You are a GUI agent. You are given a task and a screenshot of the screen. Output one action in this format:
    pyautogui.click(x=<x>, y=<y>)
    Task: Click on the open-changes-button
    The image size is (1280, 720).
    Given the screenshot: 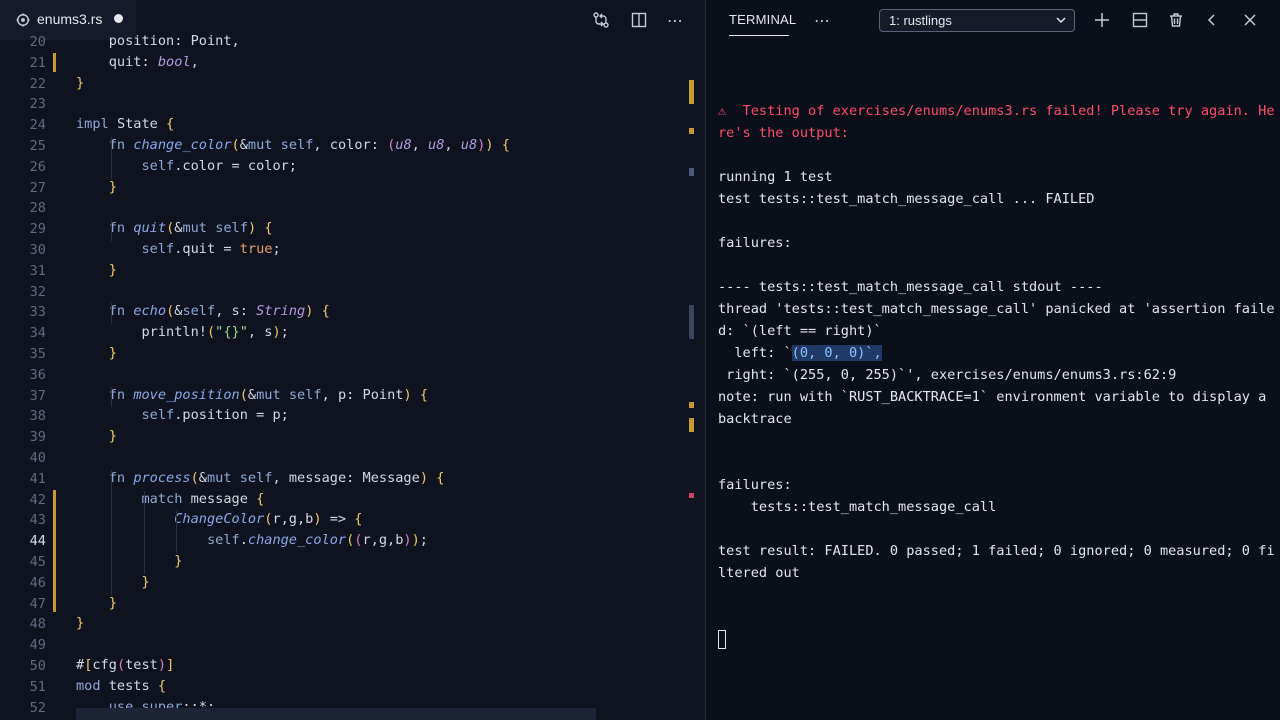 What is the action you would take?
    pyautogui.click(x=601, y=20)
    